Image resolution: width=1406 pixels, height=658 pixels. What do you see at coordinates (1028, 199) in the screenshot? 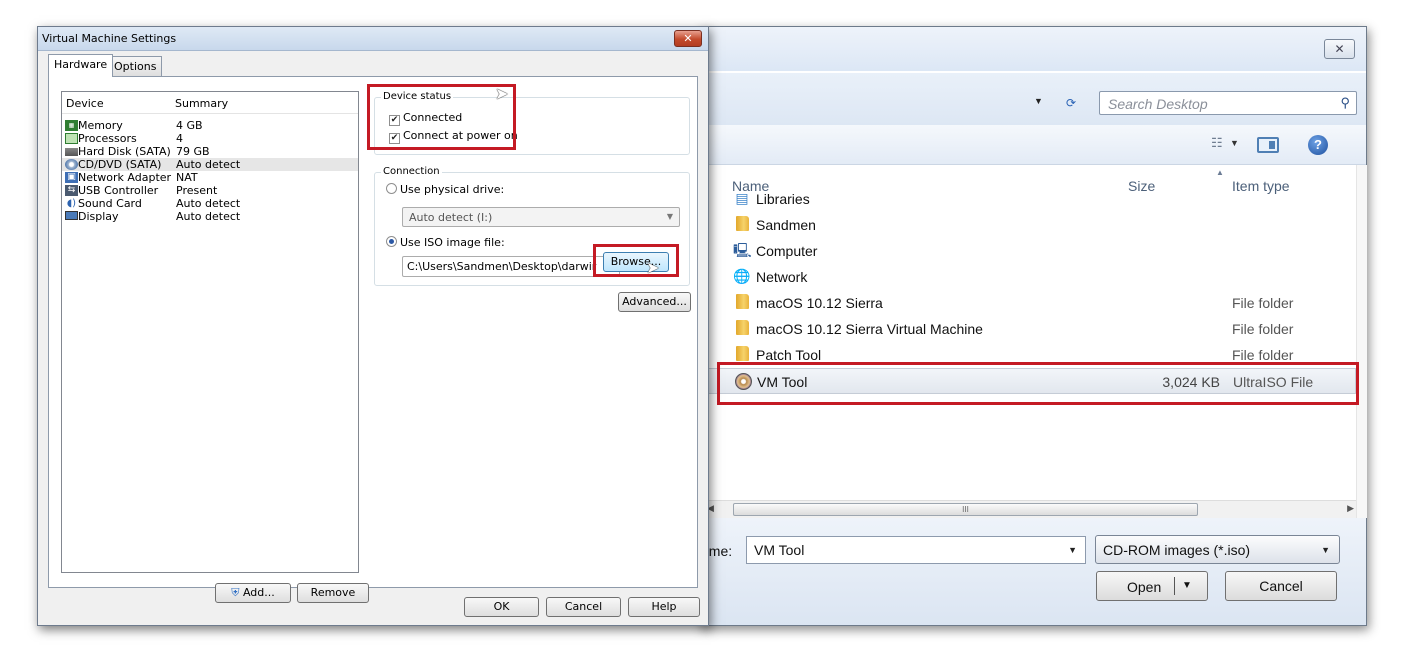
I see `file-list-row: ▤ Libraries` at bounding box center [1028, 199].